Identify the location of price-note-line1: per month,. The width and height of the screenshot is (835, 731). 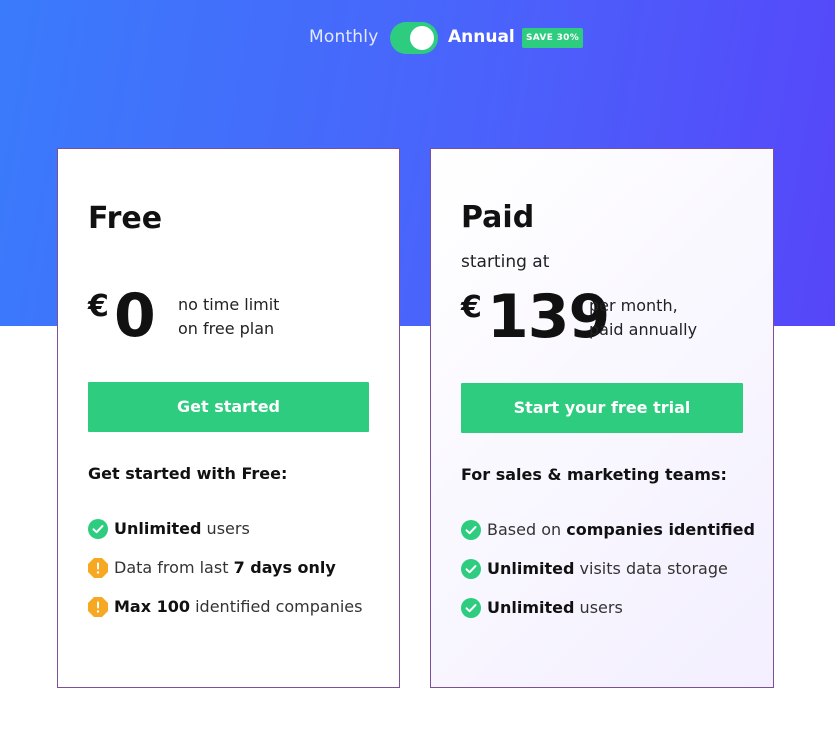
(633, 305).